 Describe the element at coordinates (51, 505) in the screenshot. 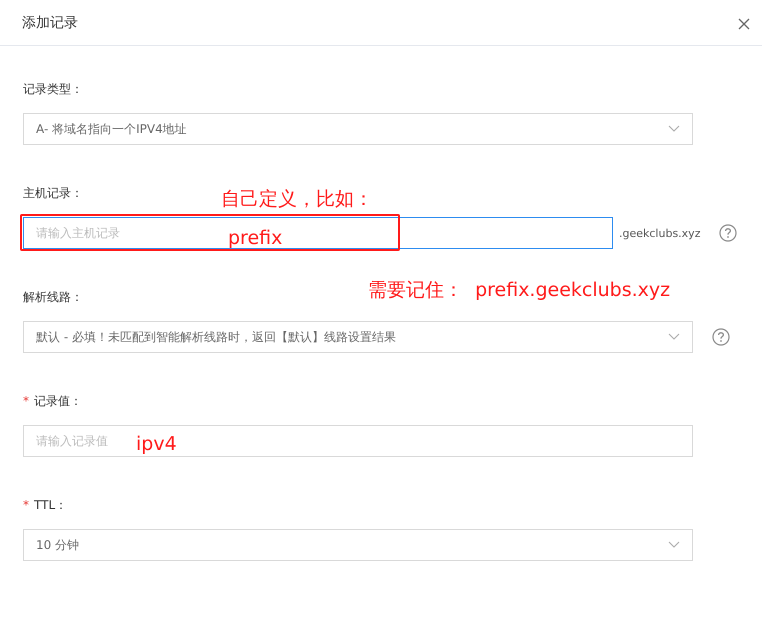

I see `field-label: TTL：` at that location.